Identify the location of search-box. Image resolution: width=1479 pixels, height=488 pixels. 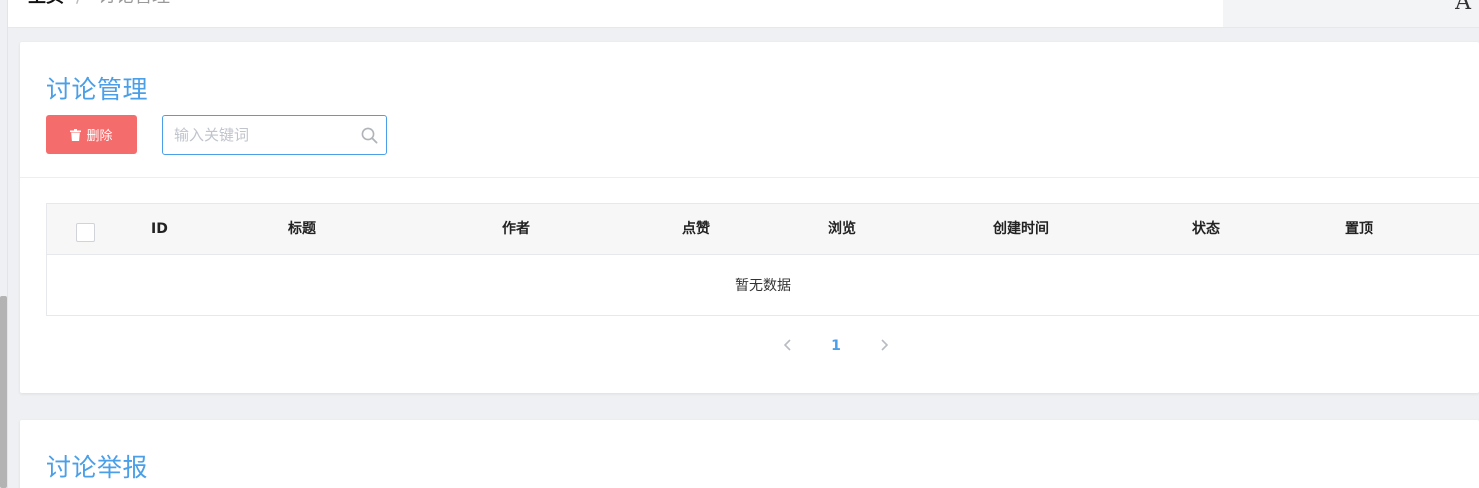
(274, 135).